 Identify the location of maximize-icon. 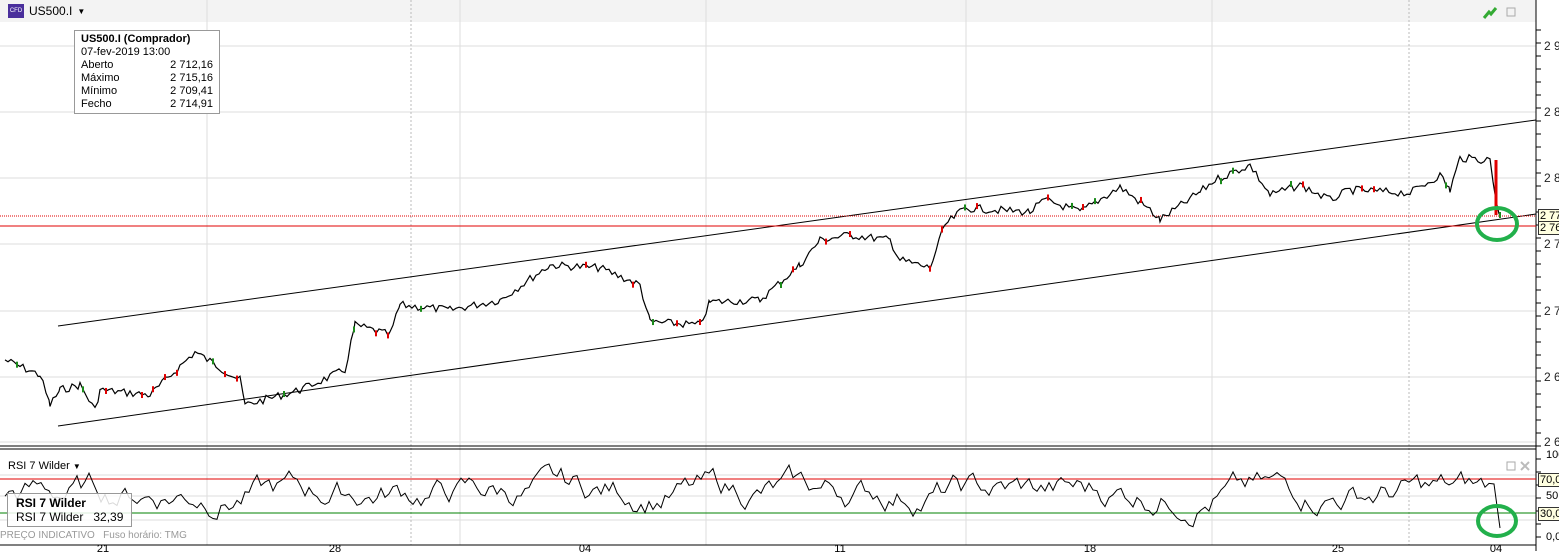
(1511, 466).